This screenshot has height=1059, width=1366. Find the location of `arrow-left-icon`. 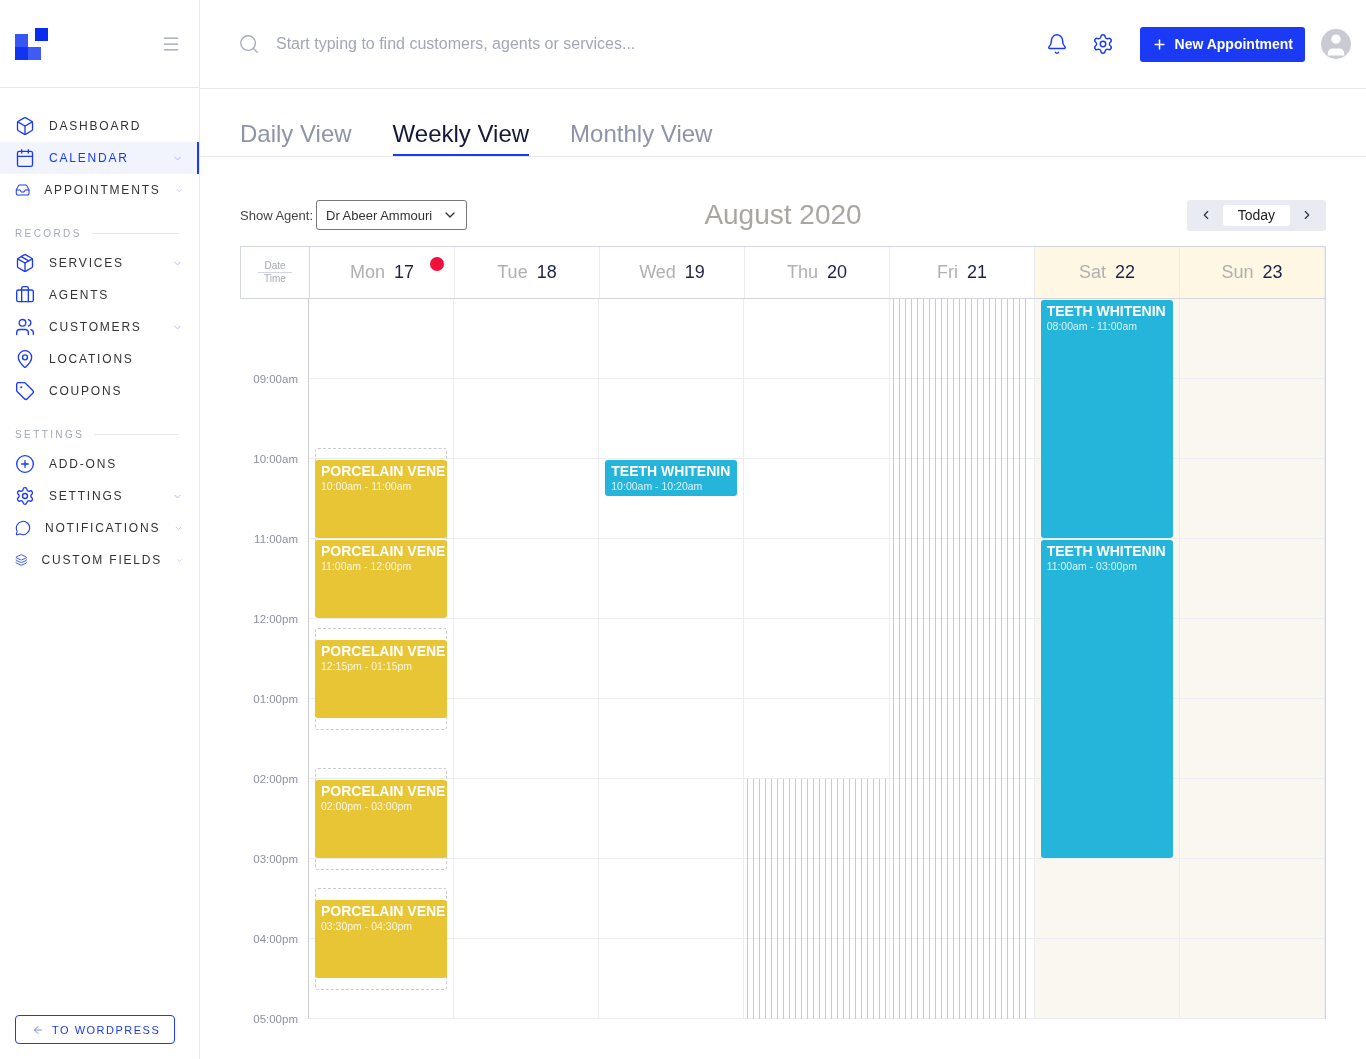

arrow-left-icon is located at coordinates (38, 1029).